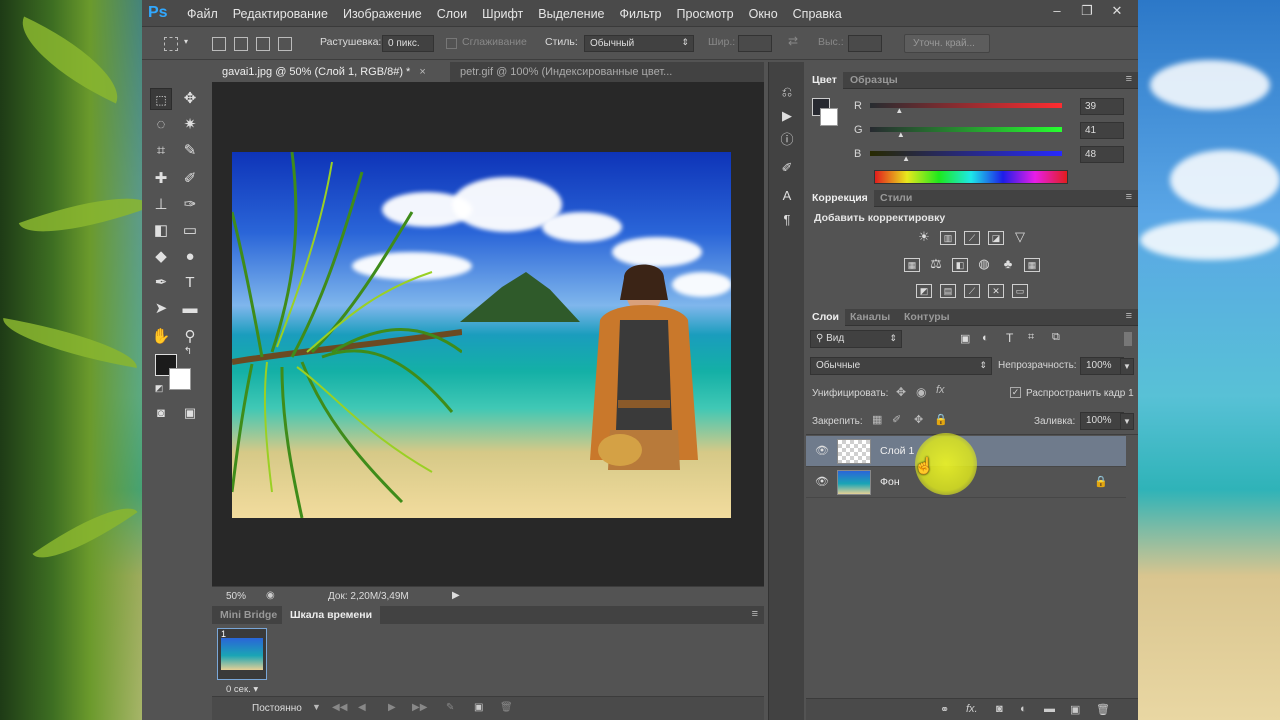 The width and height of the screenshot is (1280, 720). What do you see at coordinates (161, 205) in the screenshot?
I see `stamp-tool-icon: ⊥` at bounding box center [161, 205].